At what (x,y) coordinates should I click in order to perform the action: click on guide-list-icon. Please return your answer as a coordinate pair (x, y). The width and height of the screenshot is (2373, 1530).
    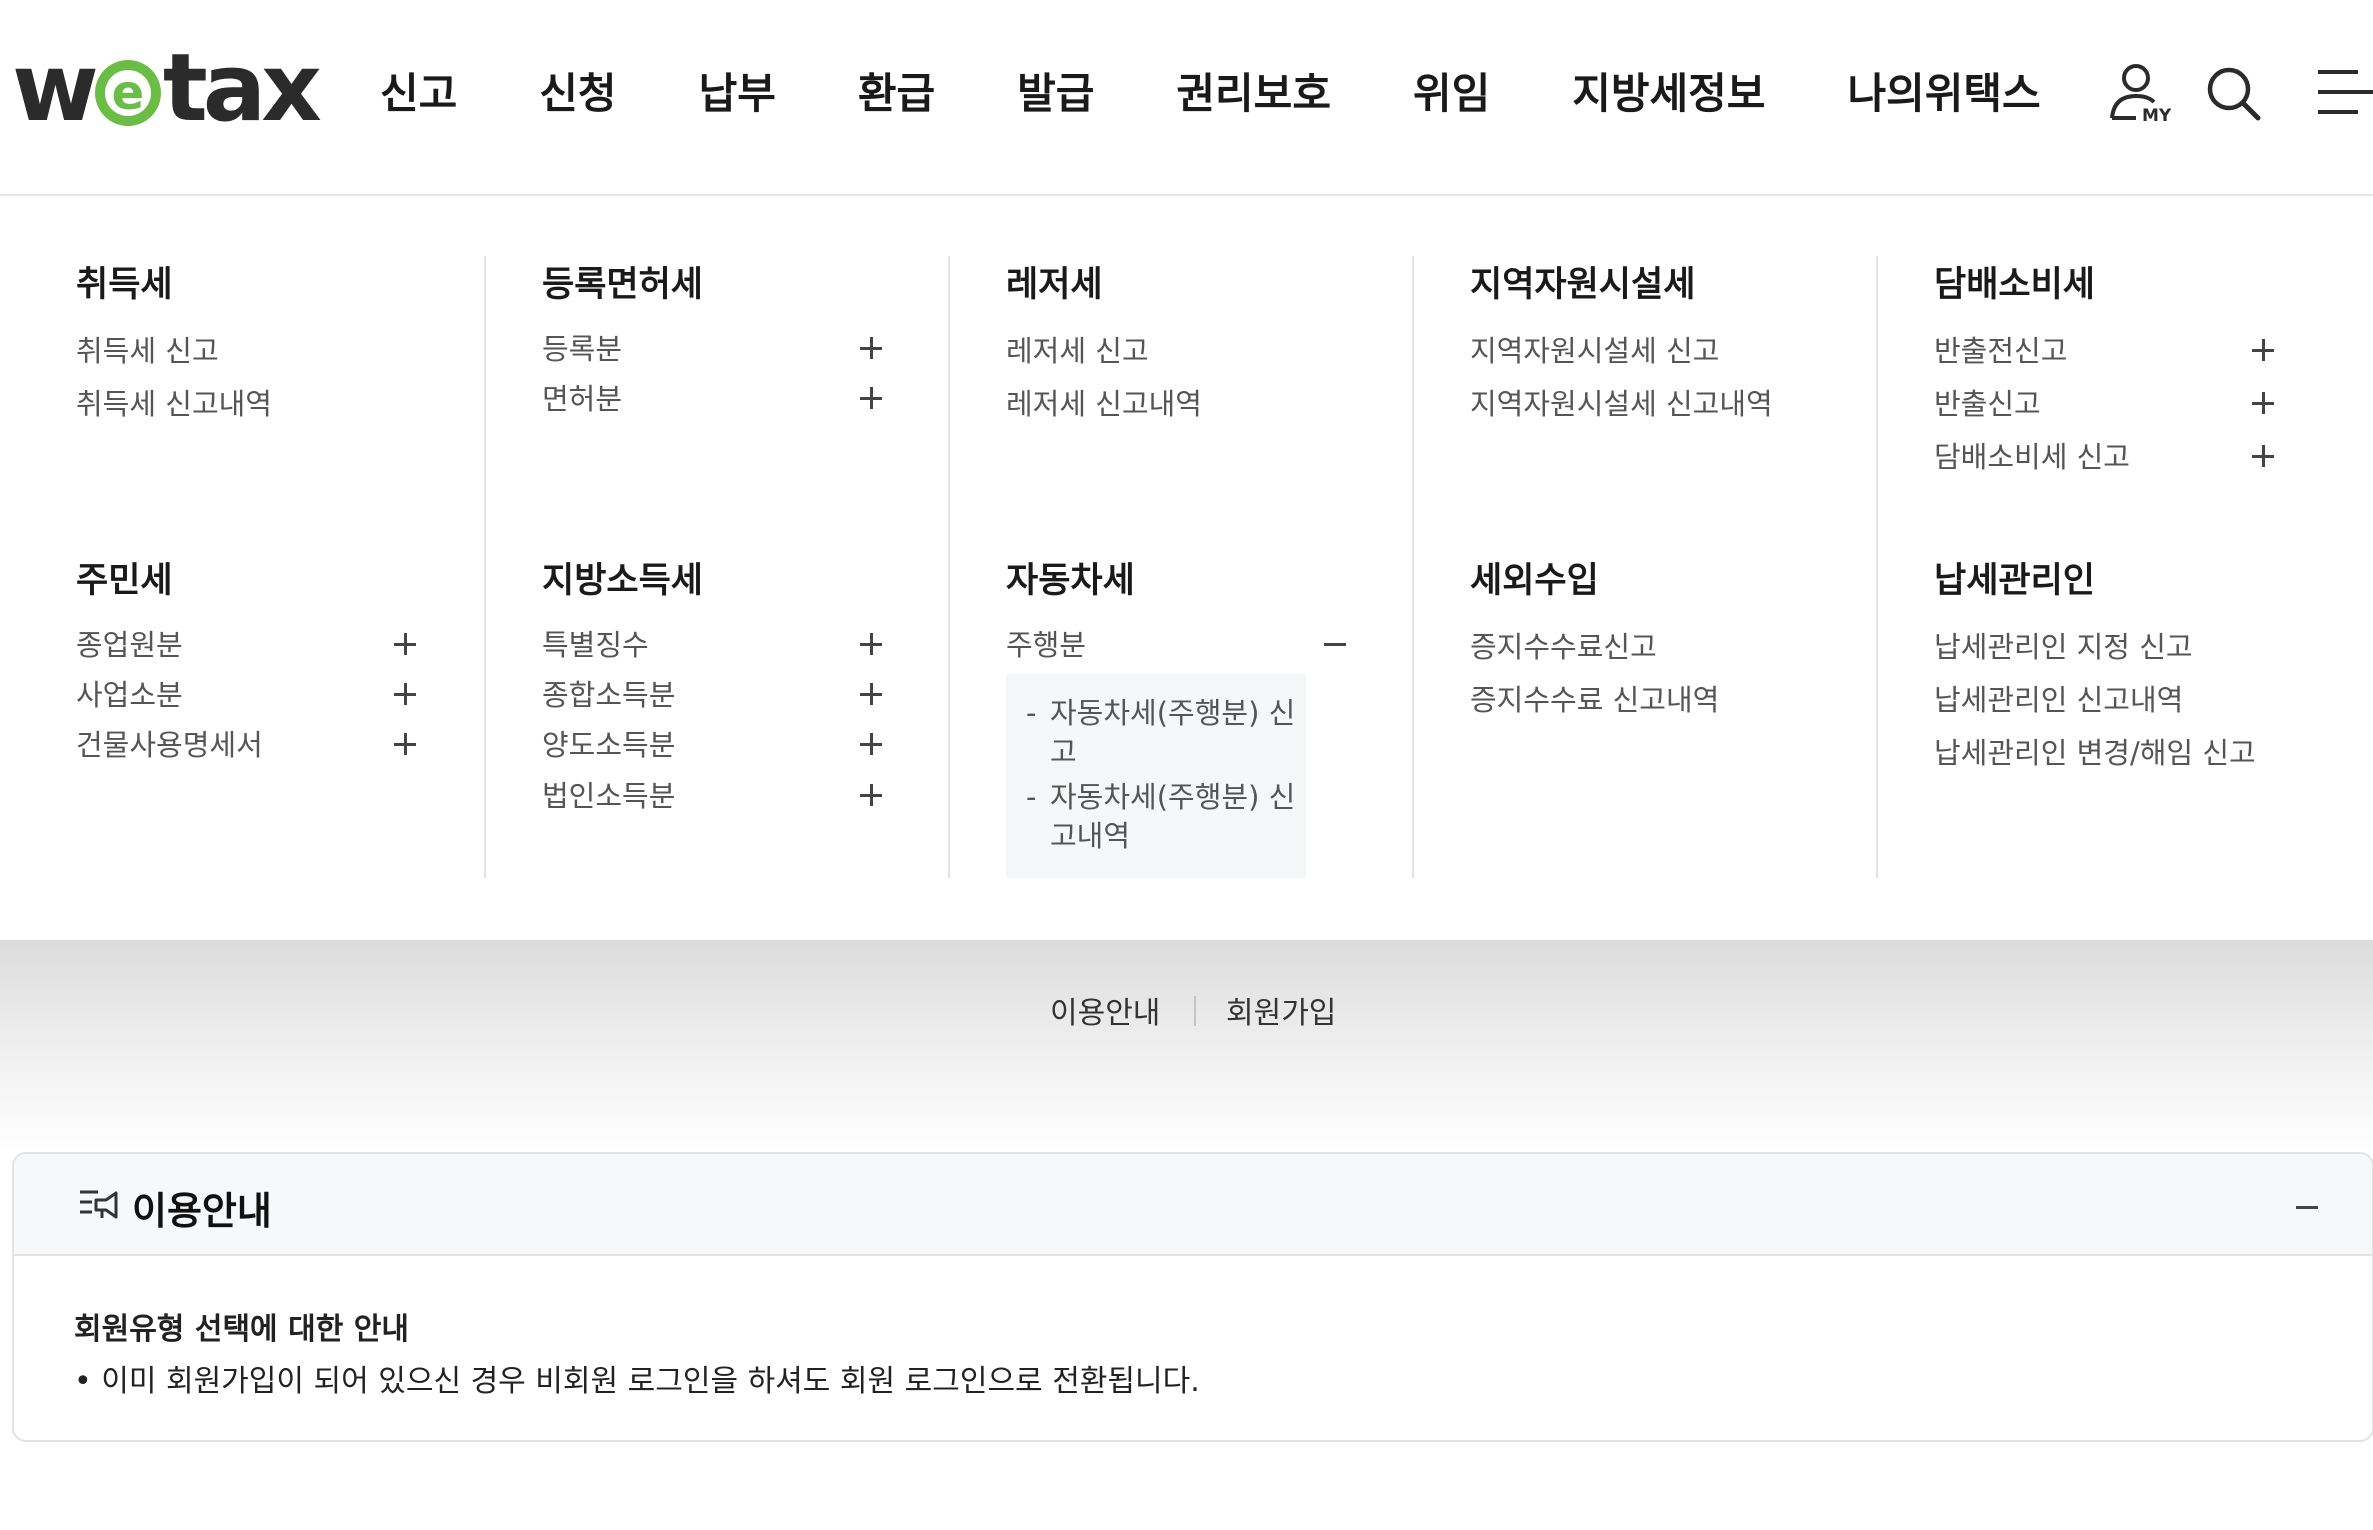
    Looking at the image, I should click on (99, 1204).